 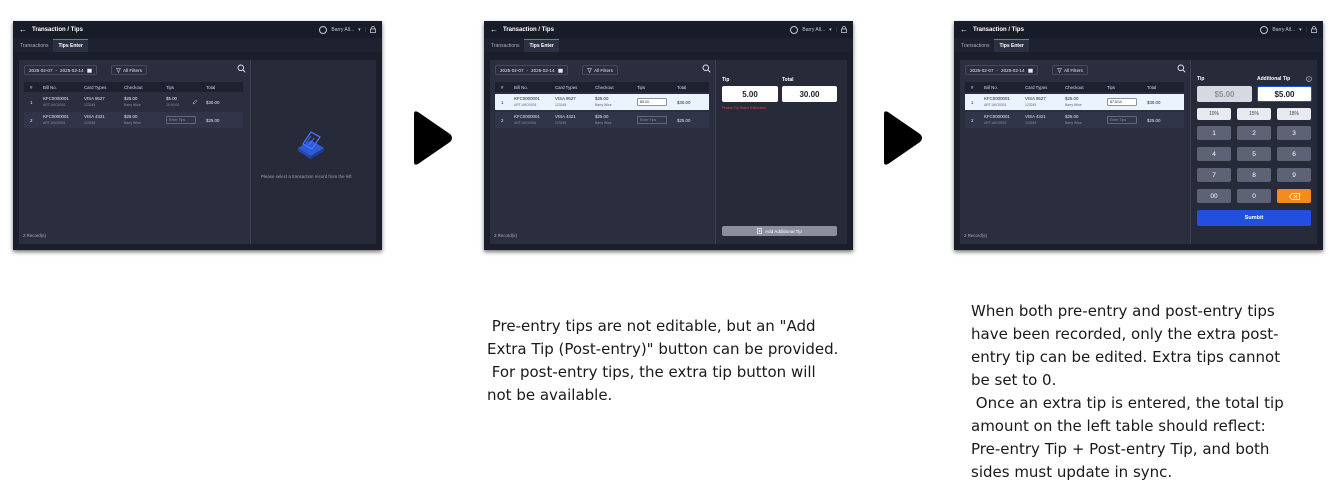 What do you see at coordinates (1254, 175) in the screenshot?
I see `key-8: 8` at bounding box center [1254, 175].